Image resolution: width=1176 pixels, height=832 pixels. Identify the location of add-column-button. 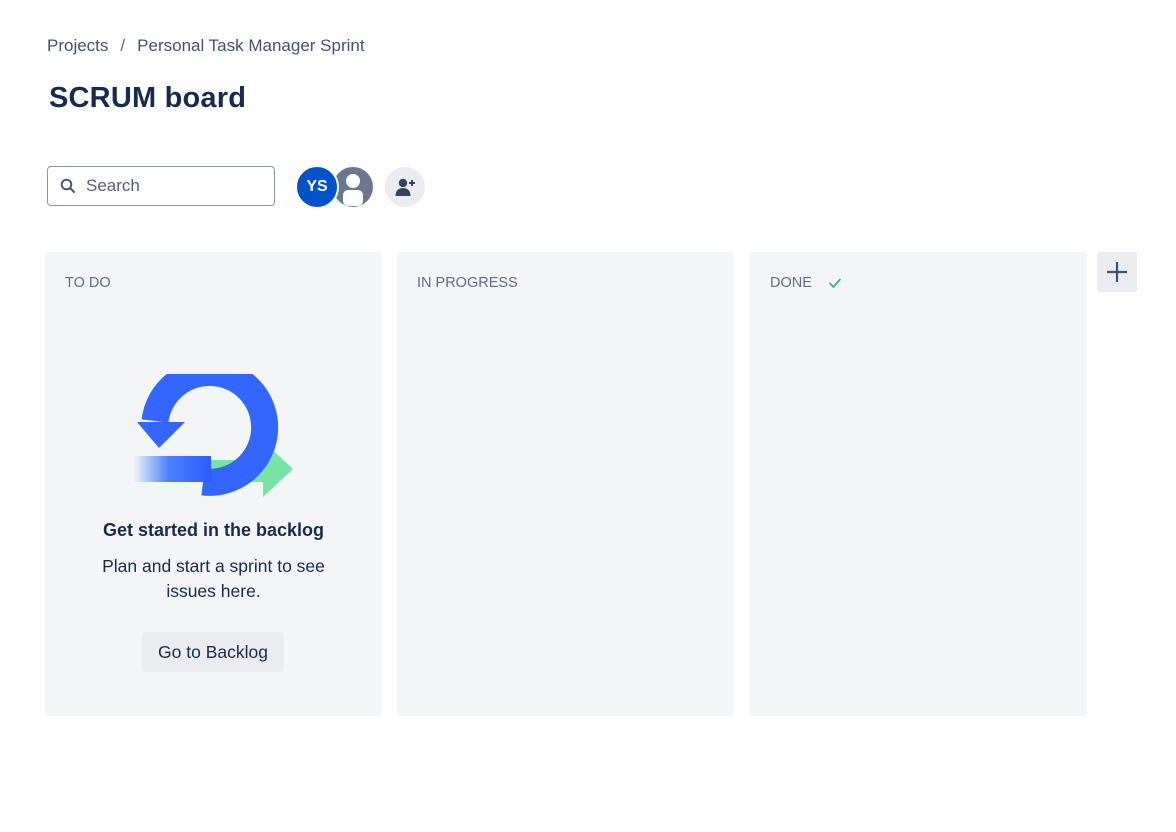
(1117, 272).